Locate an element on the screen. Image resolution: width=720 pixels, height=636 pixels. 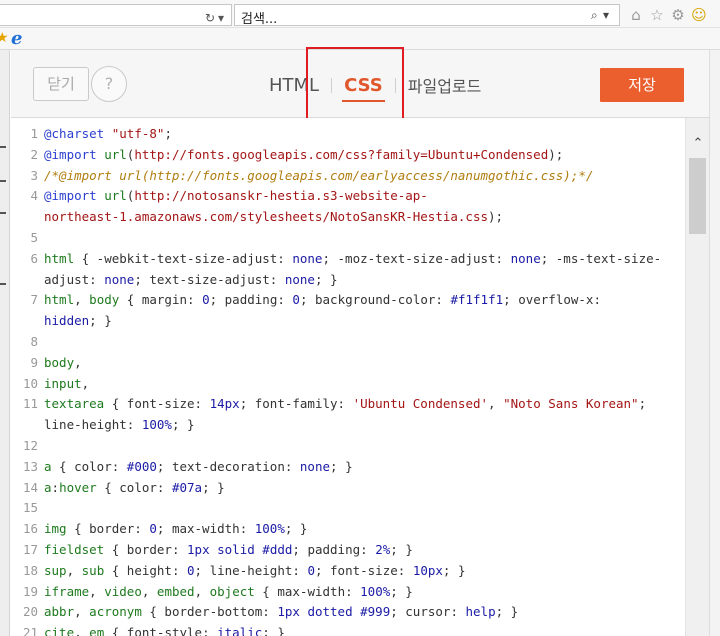
code-token: ; background-color: is located at coordinates (375, 300).